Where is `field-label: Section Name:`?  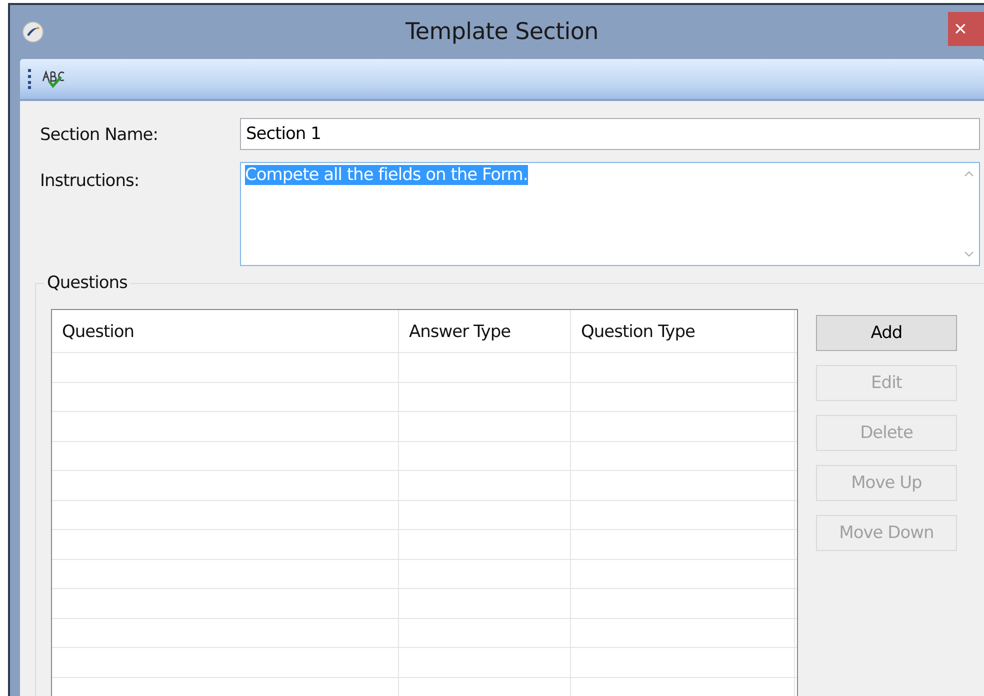 field-label: Section Name: is located at coordinates (99, 135).